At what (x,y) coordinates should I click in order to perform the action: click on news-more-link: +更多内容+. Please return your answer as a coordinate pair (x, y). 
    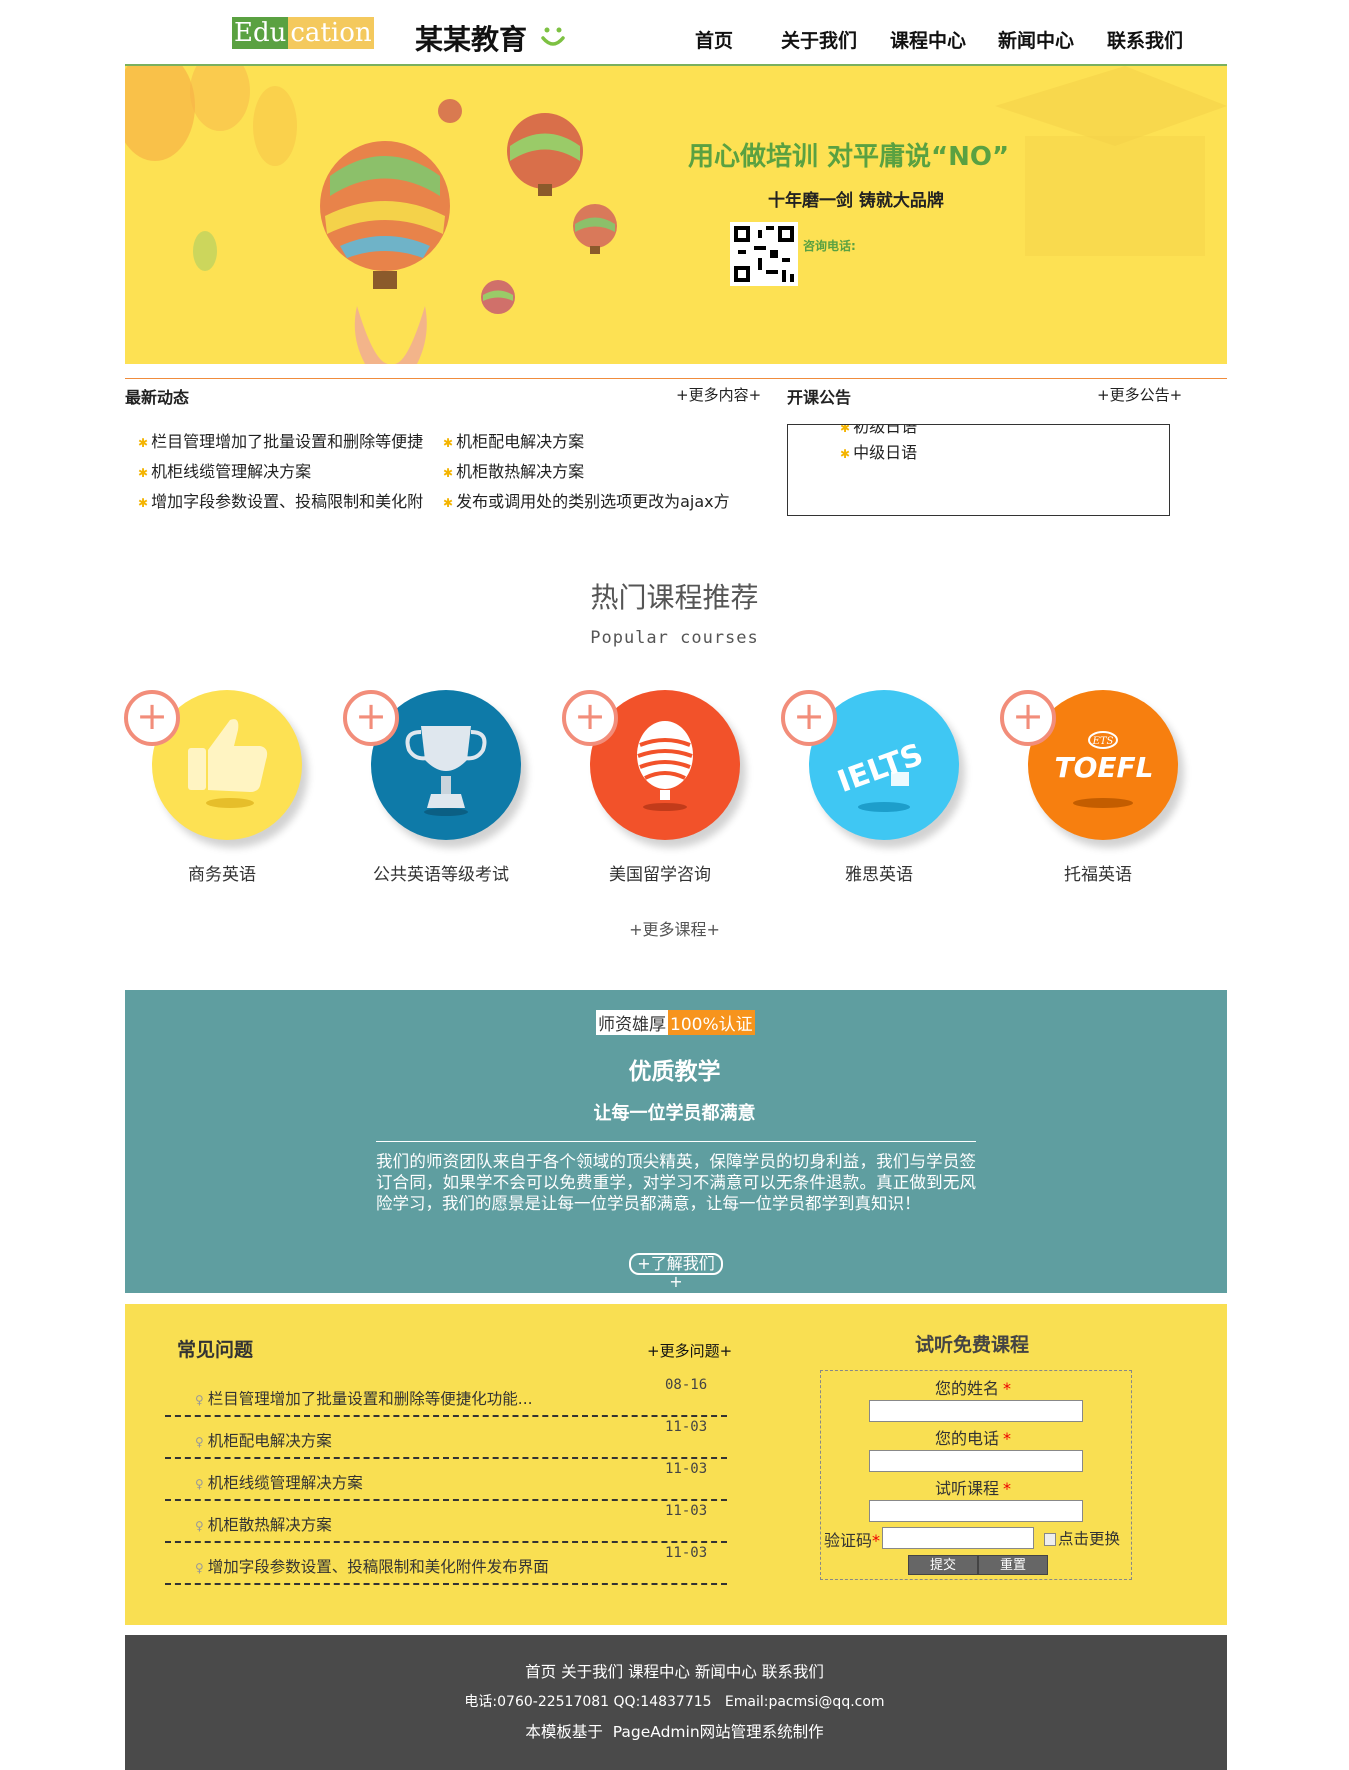
    Looking at the image, I should click on (718, 394).